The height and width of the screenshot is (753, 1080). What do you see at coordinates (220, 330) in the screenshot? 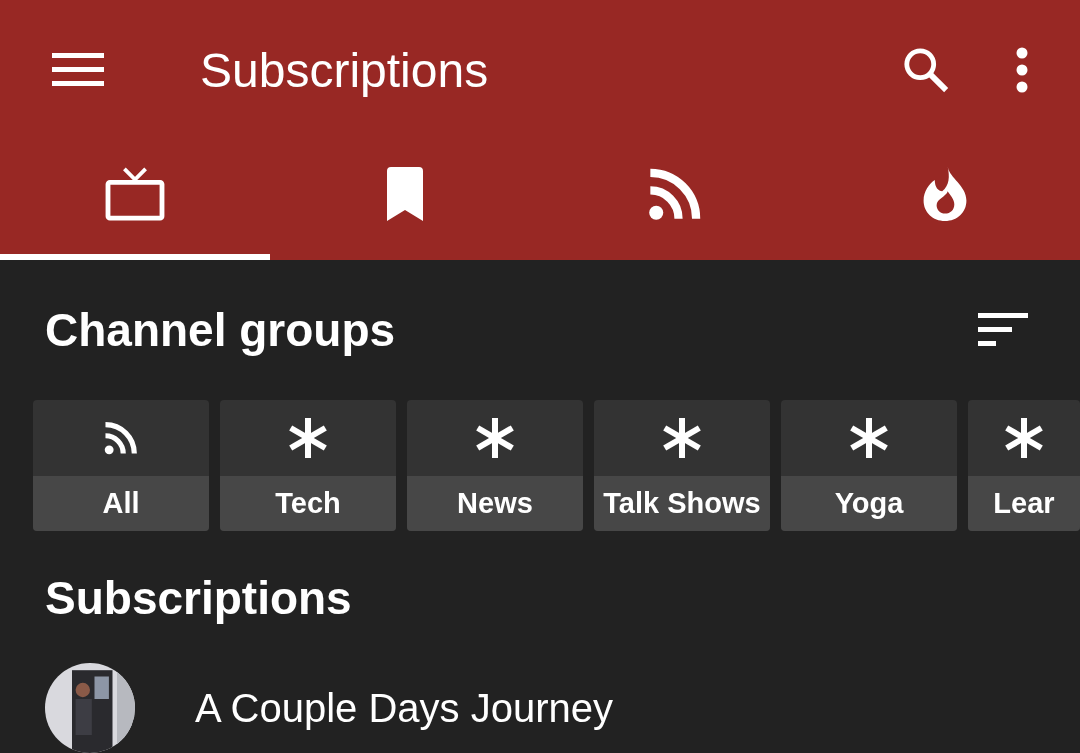
I see `section-heading: Channel groups` at bounding box center [220, 330].